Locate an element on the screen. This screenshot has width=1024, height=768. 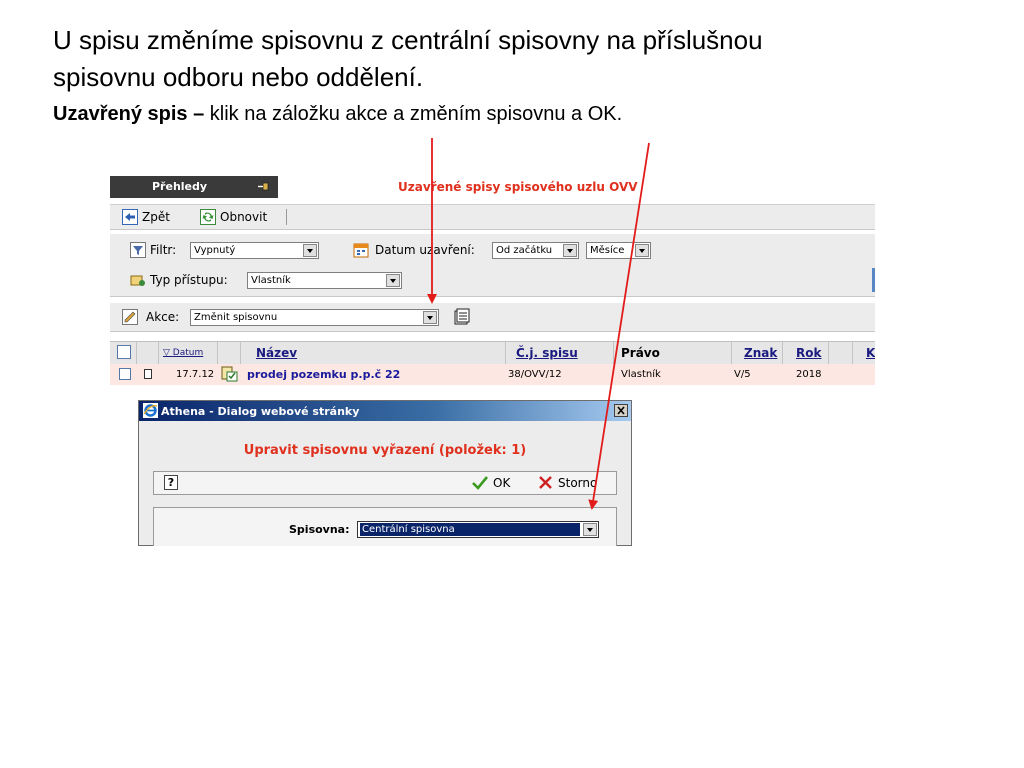
access-type-value: Vlastník is located at coordinates (271, 280).